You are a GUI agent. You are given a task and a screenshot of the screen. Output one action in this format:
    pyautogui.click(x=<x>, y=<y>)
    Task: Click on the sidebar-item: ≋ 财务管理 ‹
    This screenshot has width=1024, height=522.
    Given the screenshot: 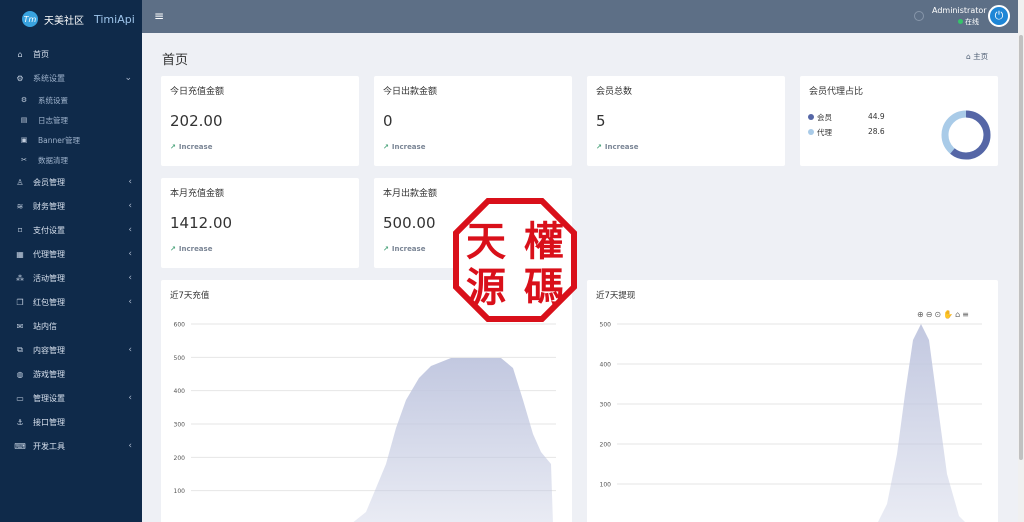 What is the action you would take?
    pyautogui.click(x=71, y=206)
    